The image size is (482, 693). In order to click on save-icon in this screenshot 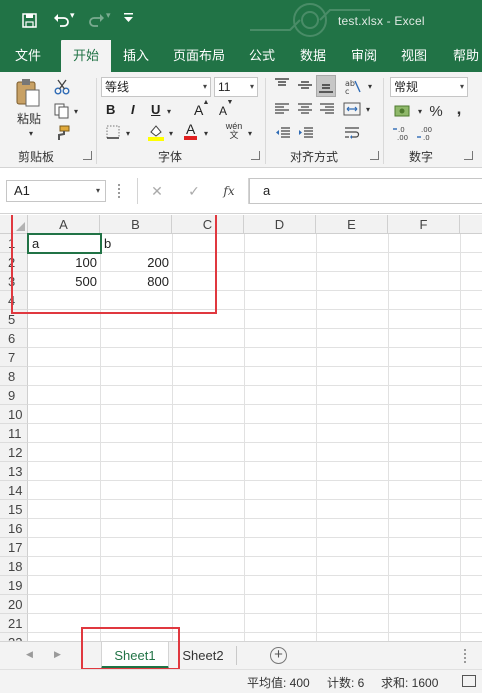, I will do `click(29, 20)`.